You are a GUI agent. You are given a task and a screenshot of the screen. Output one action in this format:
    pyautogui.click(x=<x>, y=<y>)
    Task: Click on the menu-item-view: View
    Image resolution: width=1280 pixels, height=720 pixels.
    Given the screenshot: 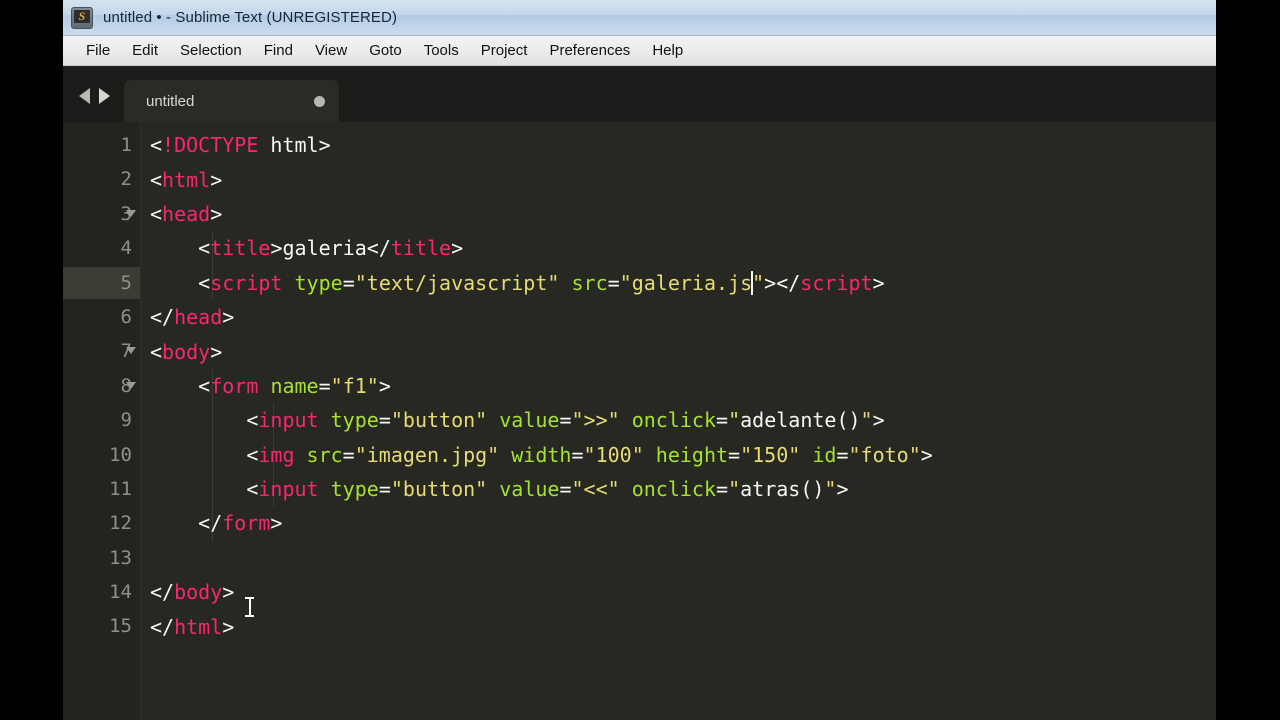 What is the action you would take?
    pyautogui.click(x=331, y=50)
    